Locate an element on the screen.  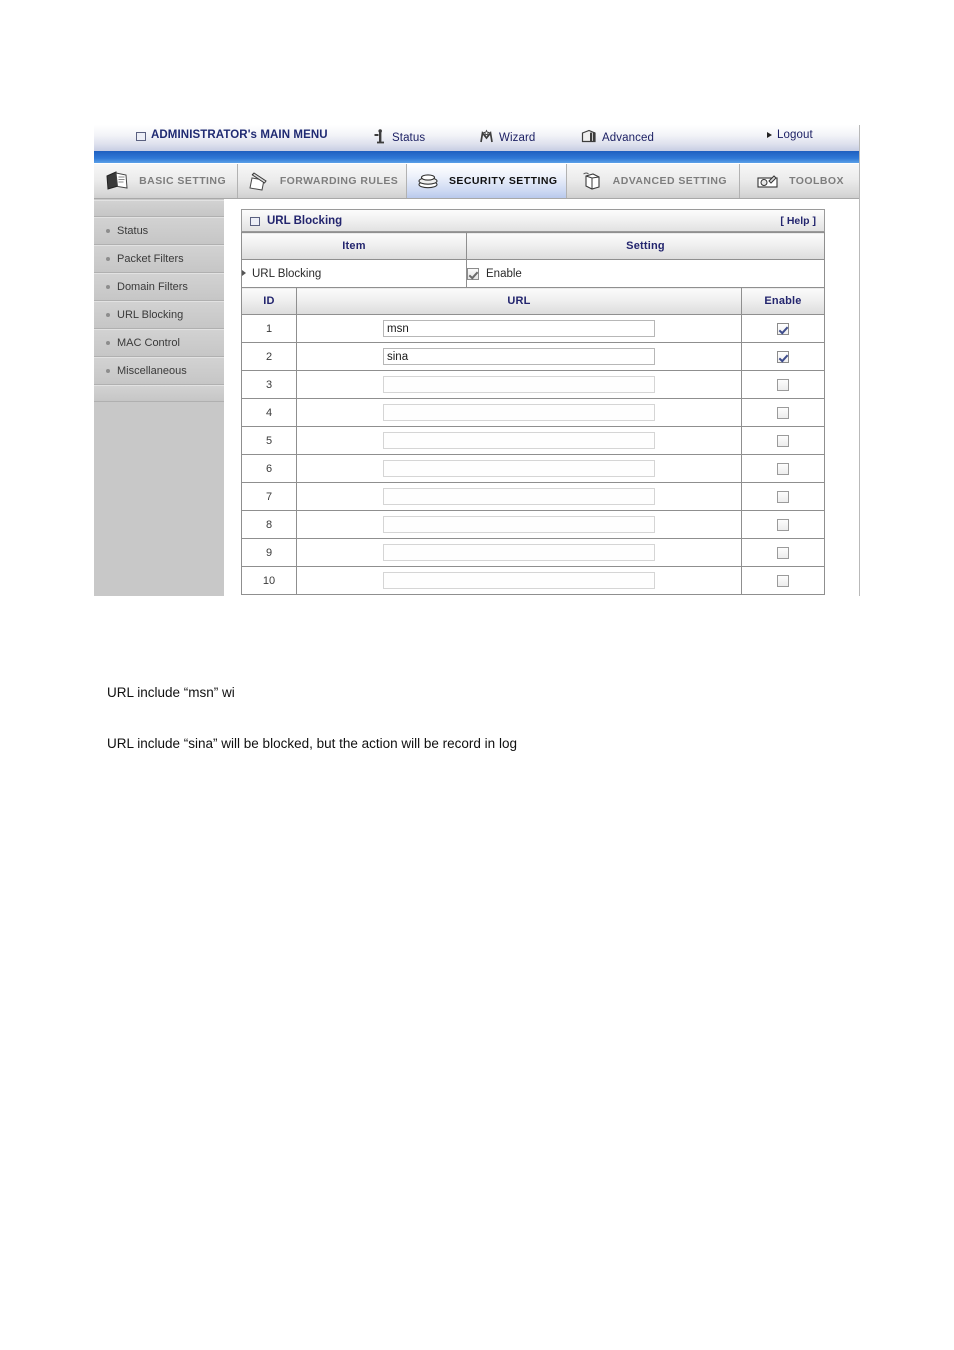
tab-basic-setting-label: BASIC SETTING is located at coordinates (183, 181).